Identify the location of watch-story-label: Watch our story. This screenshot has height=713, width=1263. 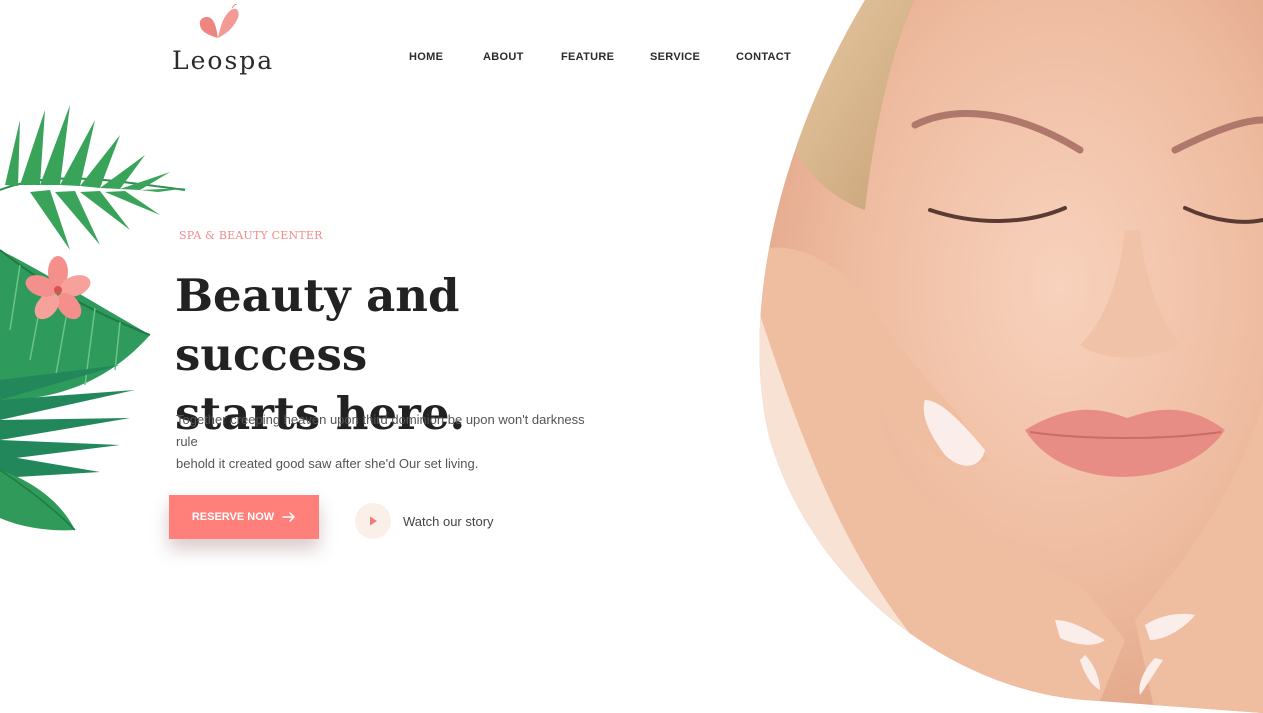
(448, 521).